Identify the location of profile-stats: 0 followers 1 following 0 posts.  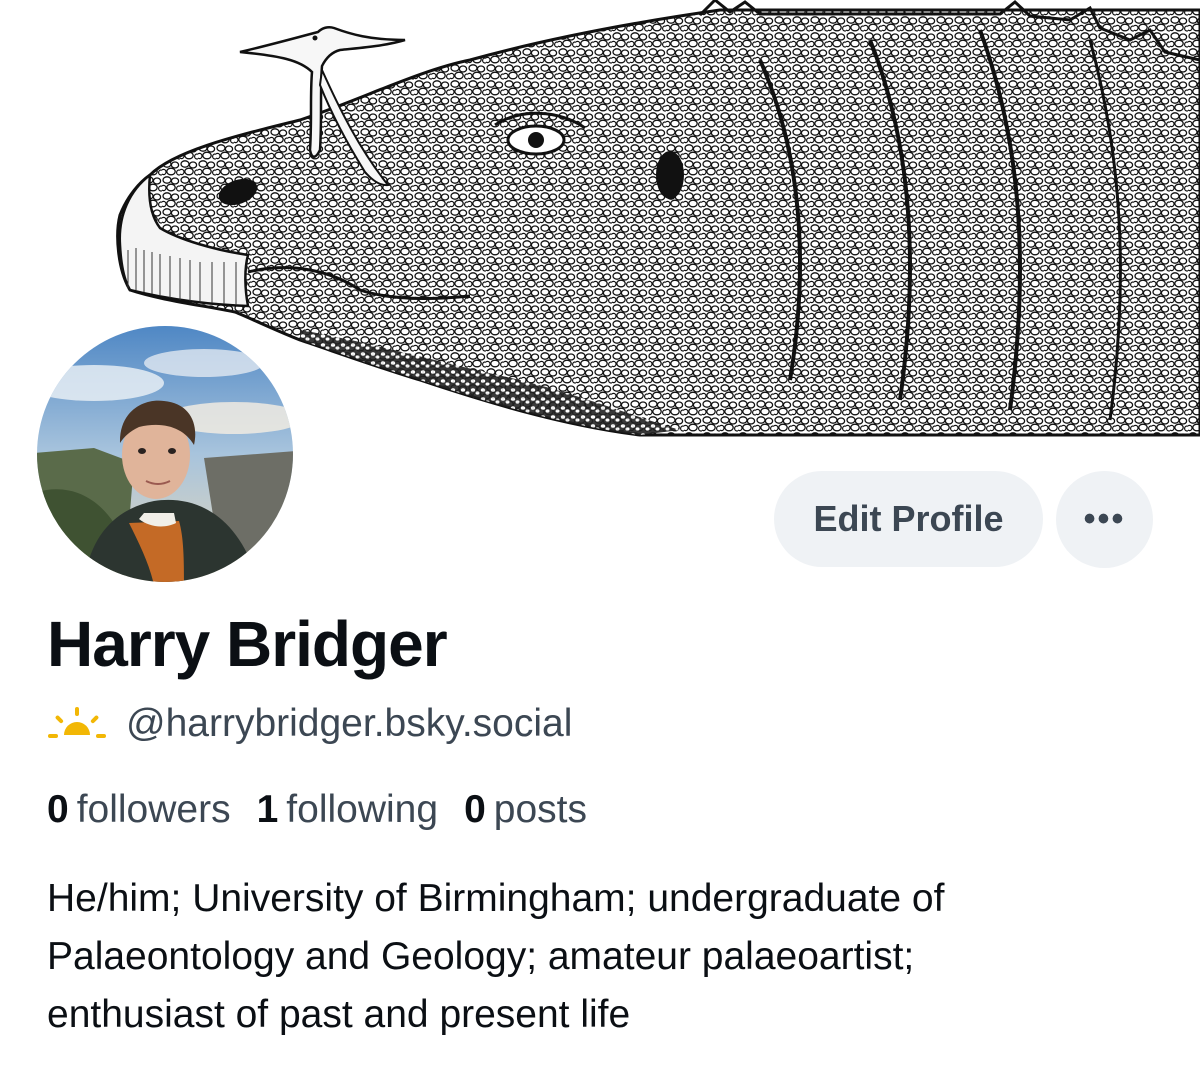
(330, 810).